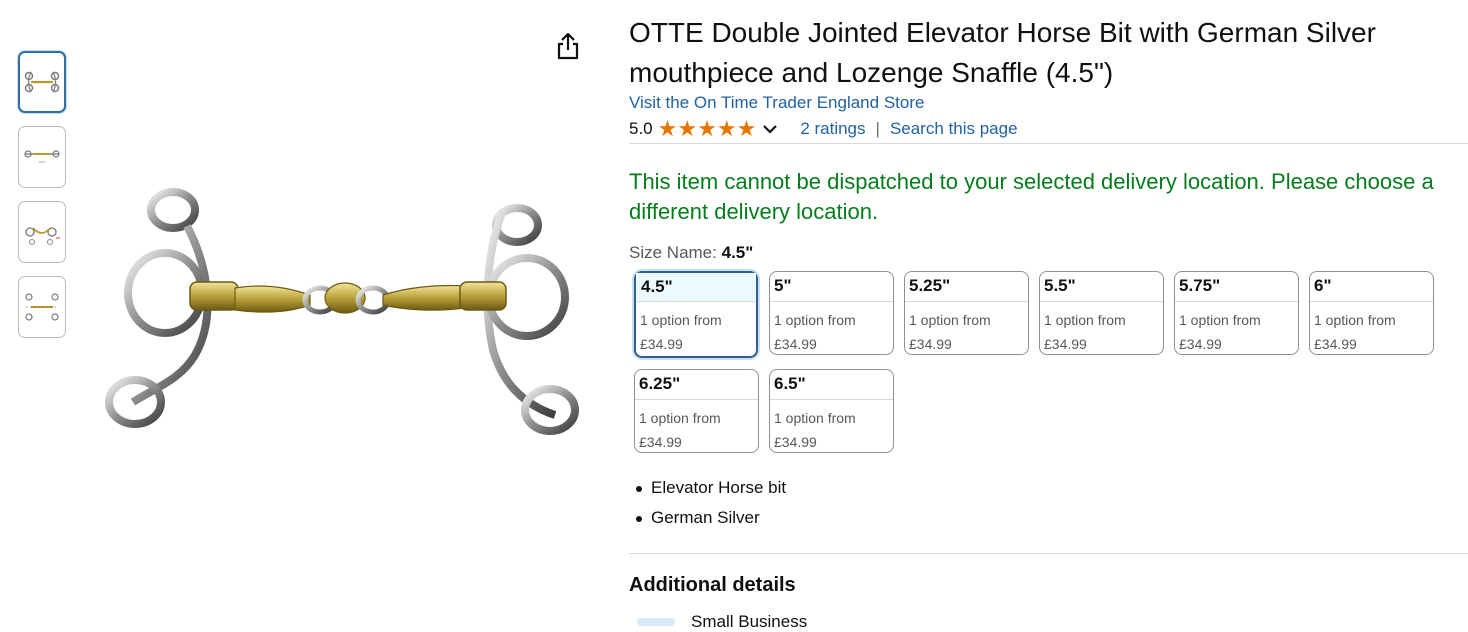 This screenshot has height=632, width=1468. I want to click on size-option-5-25: 5.25" 1 option from £34.99, so click(966, 313).